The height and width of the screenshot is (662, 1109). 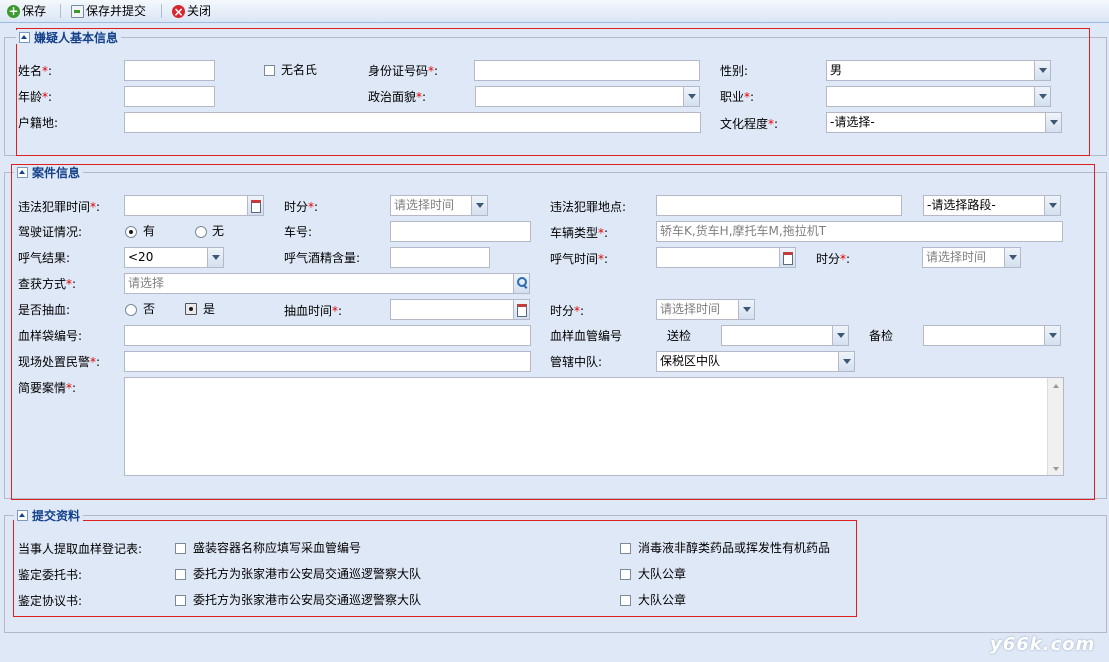 I want to click on breath-hour-label: 时分*:, so click(x=833, y=259).